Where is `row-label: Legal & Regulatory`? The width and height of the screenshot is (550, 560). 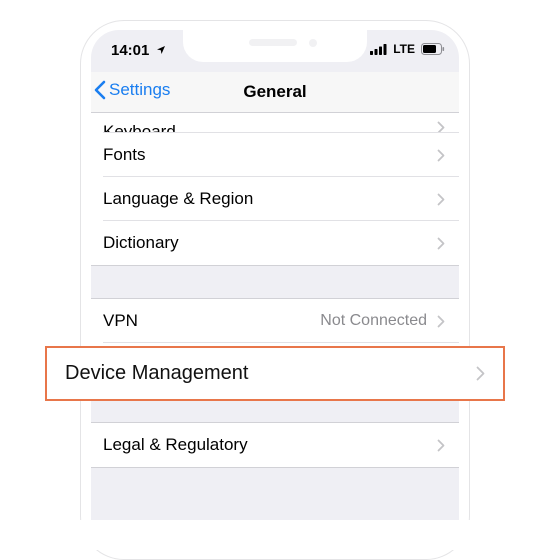 row-label: Legal & Regulatory is located at coordinates (175, 444).